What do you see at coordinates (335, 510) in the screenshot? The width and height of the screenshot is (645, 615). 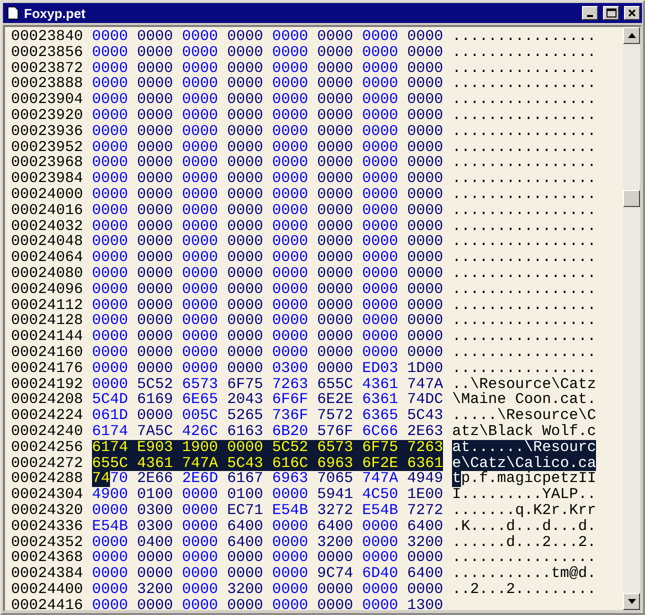 I see `hex-byte-group: 3272` at bounding box center [335, 510].